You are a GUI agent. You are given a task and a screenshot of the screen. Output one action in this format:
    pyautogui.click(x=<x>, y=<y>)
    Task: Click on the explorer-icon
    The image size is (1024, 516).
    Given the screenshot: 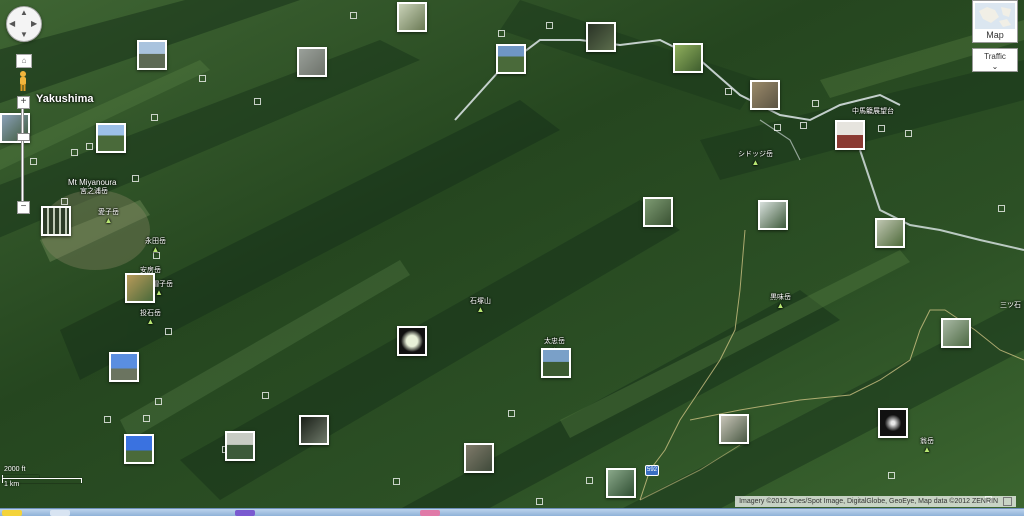 What is the action you would take?
    pyautogui.click(x=60, y=513)
    